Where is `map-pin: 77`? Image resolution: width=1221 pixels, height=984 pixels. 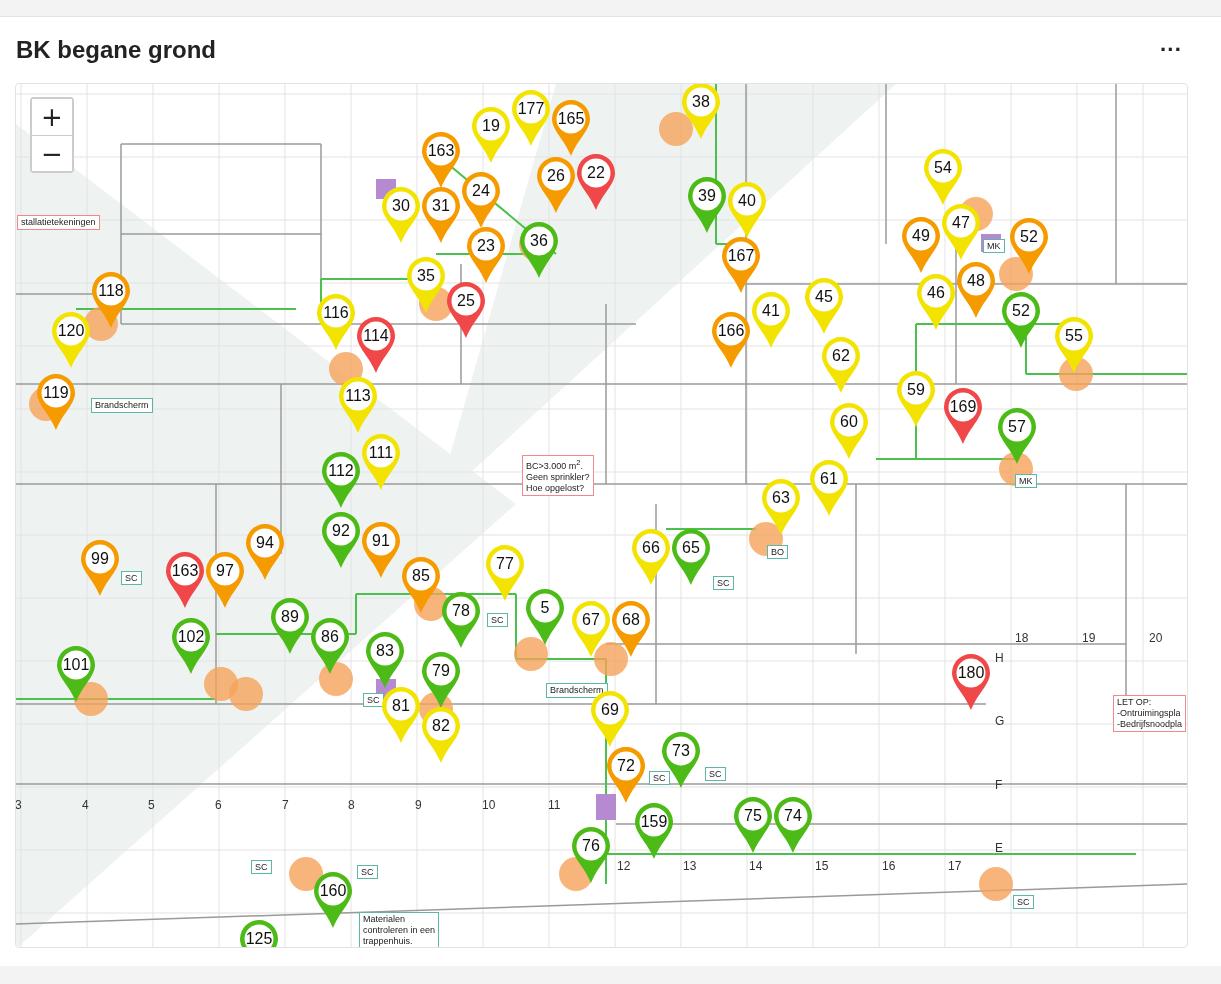
map-pin: 77 is located at coordinates (505, 573).